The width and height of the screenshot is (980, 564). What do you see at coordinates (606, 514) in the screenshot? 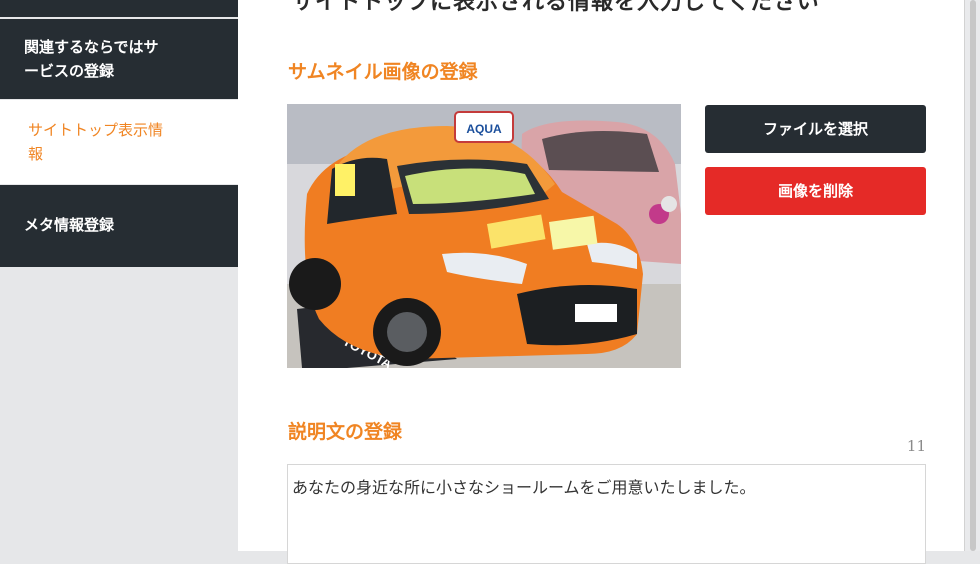
I see `description-textarea: あなたの身近な所に小さなショールームをご用意いたしました。` at bounding box center [606, 514].